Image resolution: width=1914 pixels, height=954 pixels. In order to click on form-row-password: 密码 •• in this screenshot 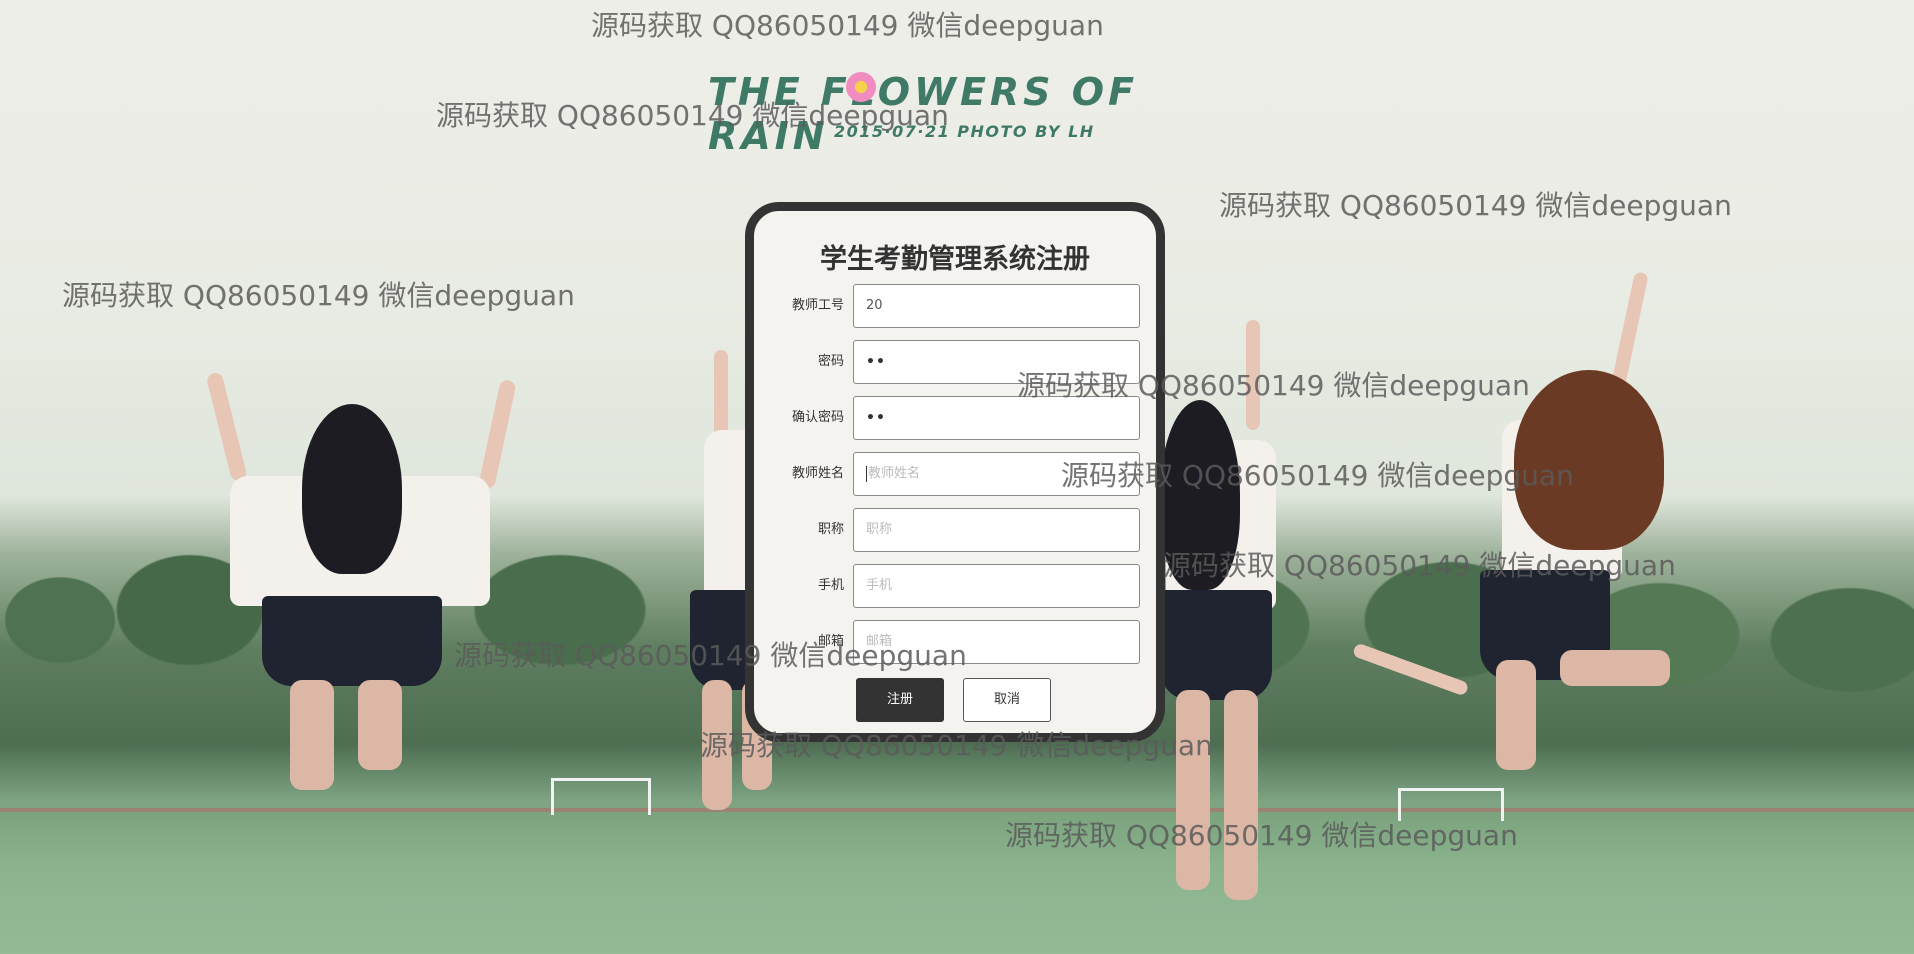, I will do `click(954, 362)`.